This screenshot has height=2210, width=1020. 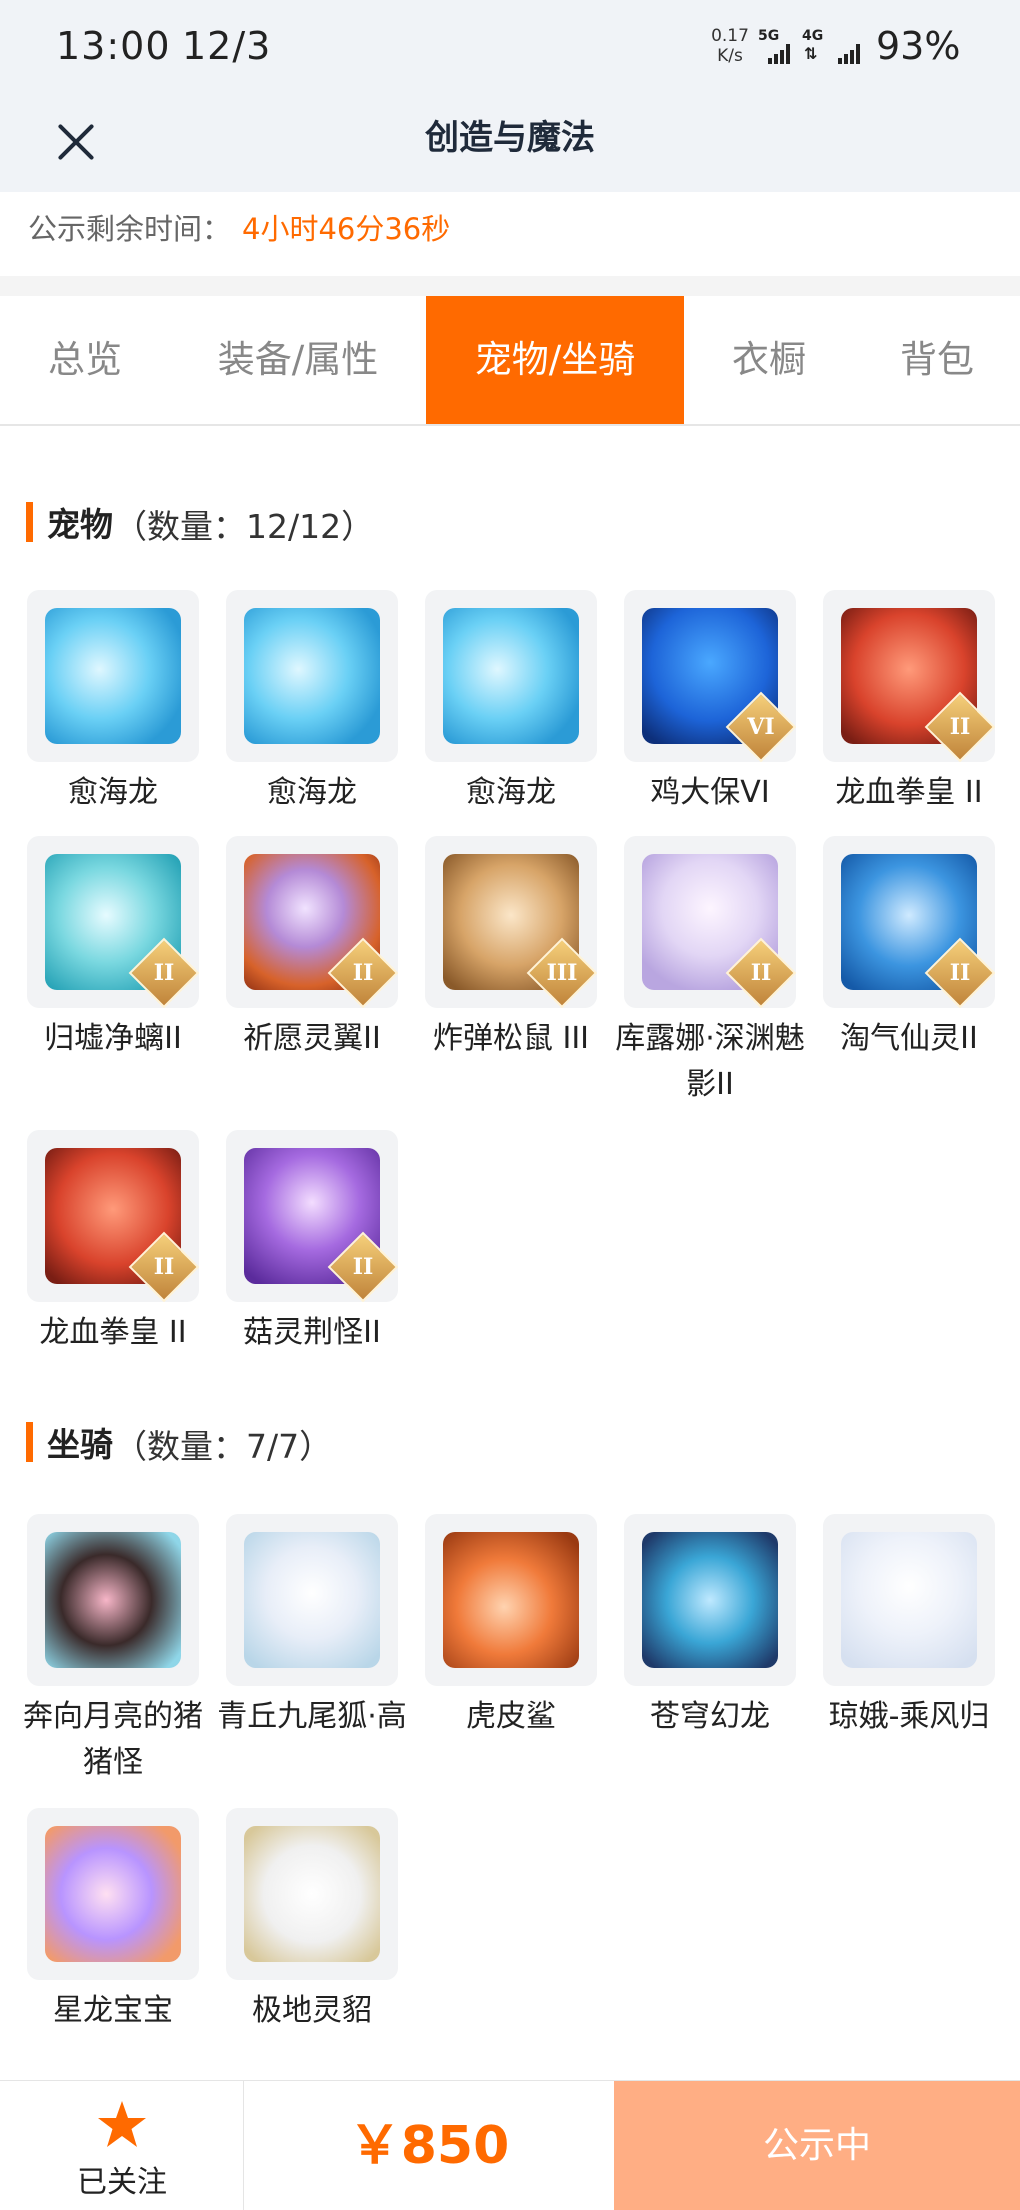 What do you see at coordinates (780, 54) in the screenshot?
I see `signal-icon` at bounding box center [780, 54].